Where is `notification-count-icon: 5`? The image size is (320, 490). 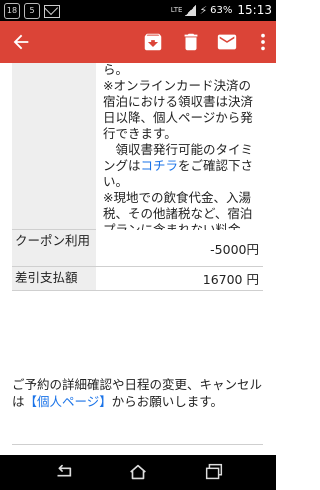 notification-count-icon: 5 is located at coordinates (32, 11).